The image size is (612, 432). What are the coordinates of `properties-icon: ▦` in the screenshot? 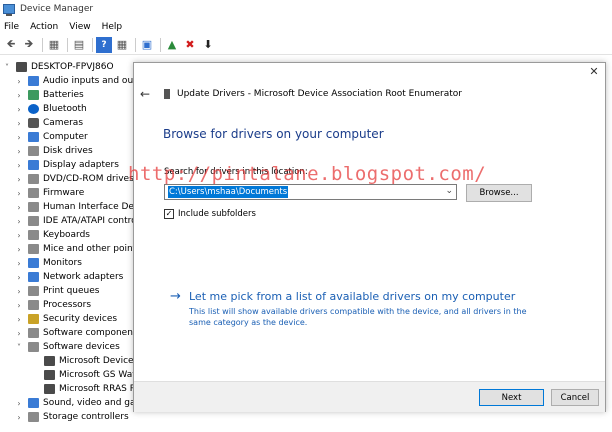 It's located at (54, 45).